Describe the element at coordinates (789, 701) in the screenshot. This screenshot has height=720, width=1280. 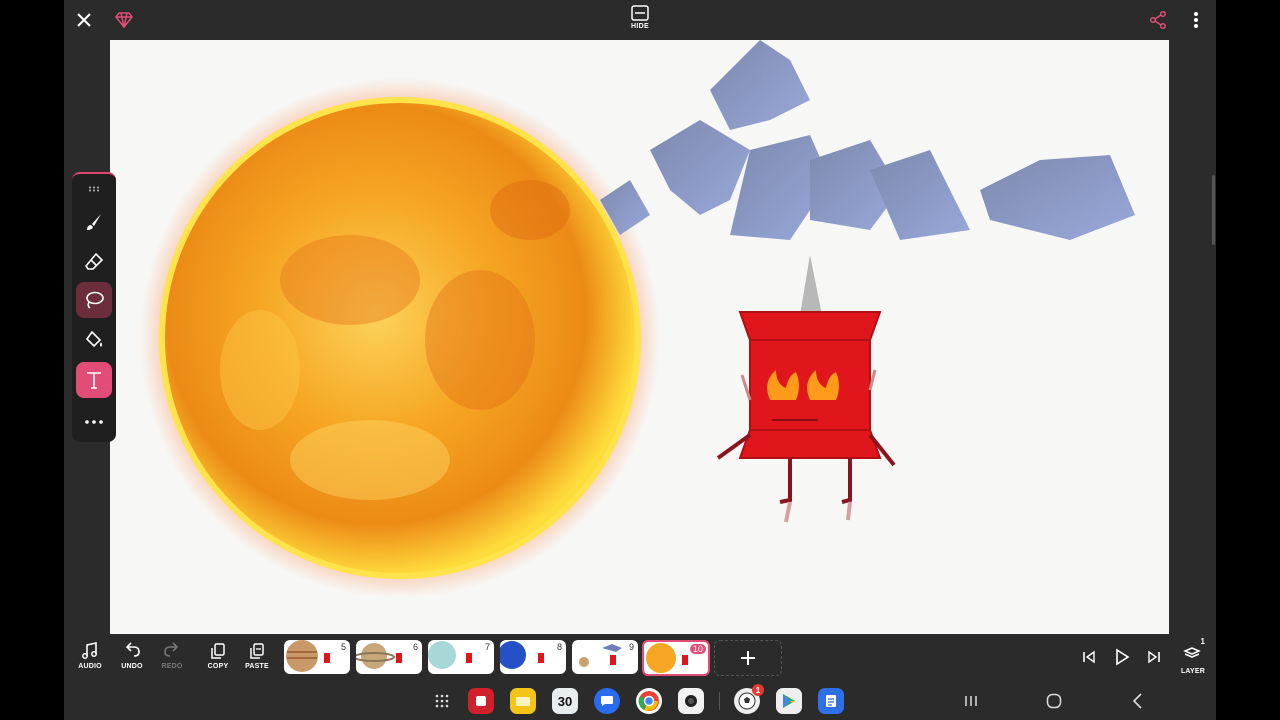
I see `play-store-app-icon` at that location.